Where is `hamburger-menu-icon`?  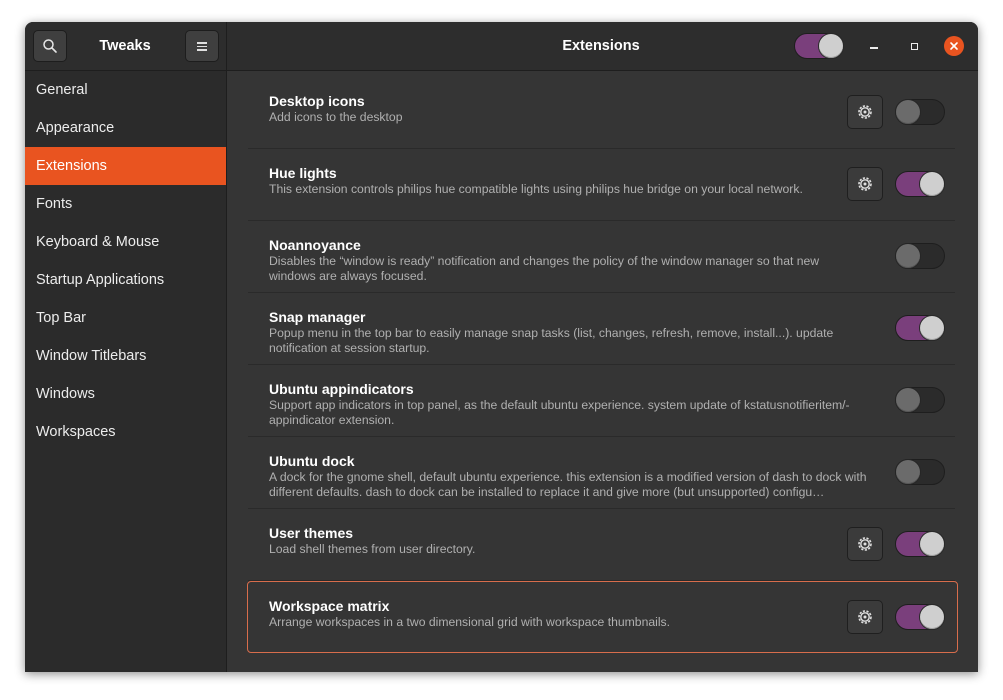 hamburger-menu-icon is located at coordinates (202, 46).